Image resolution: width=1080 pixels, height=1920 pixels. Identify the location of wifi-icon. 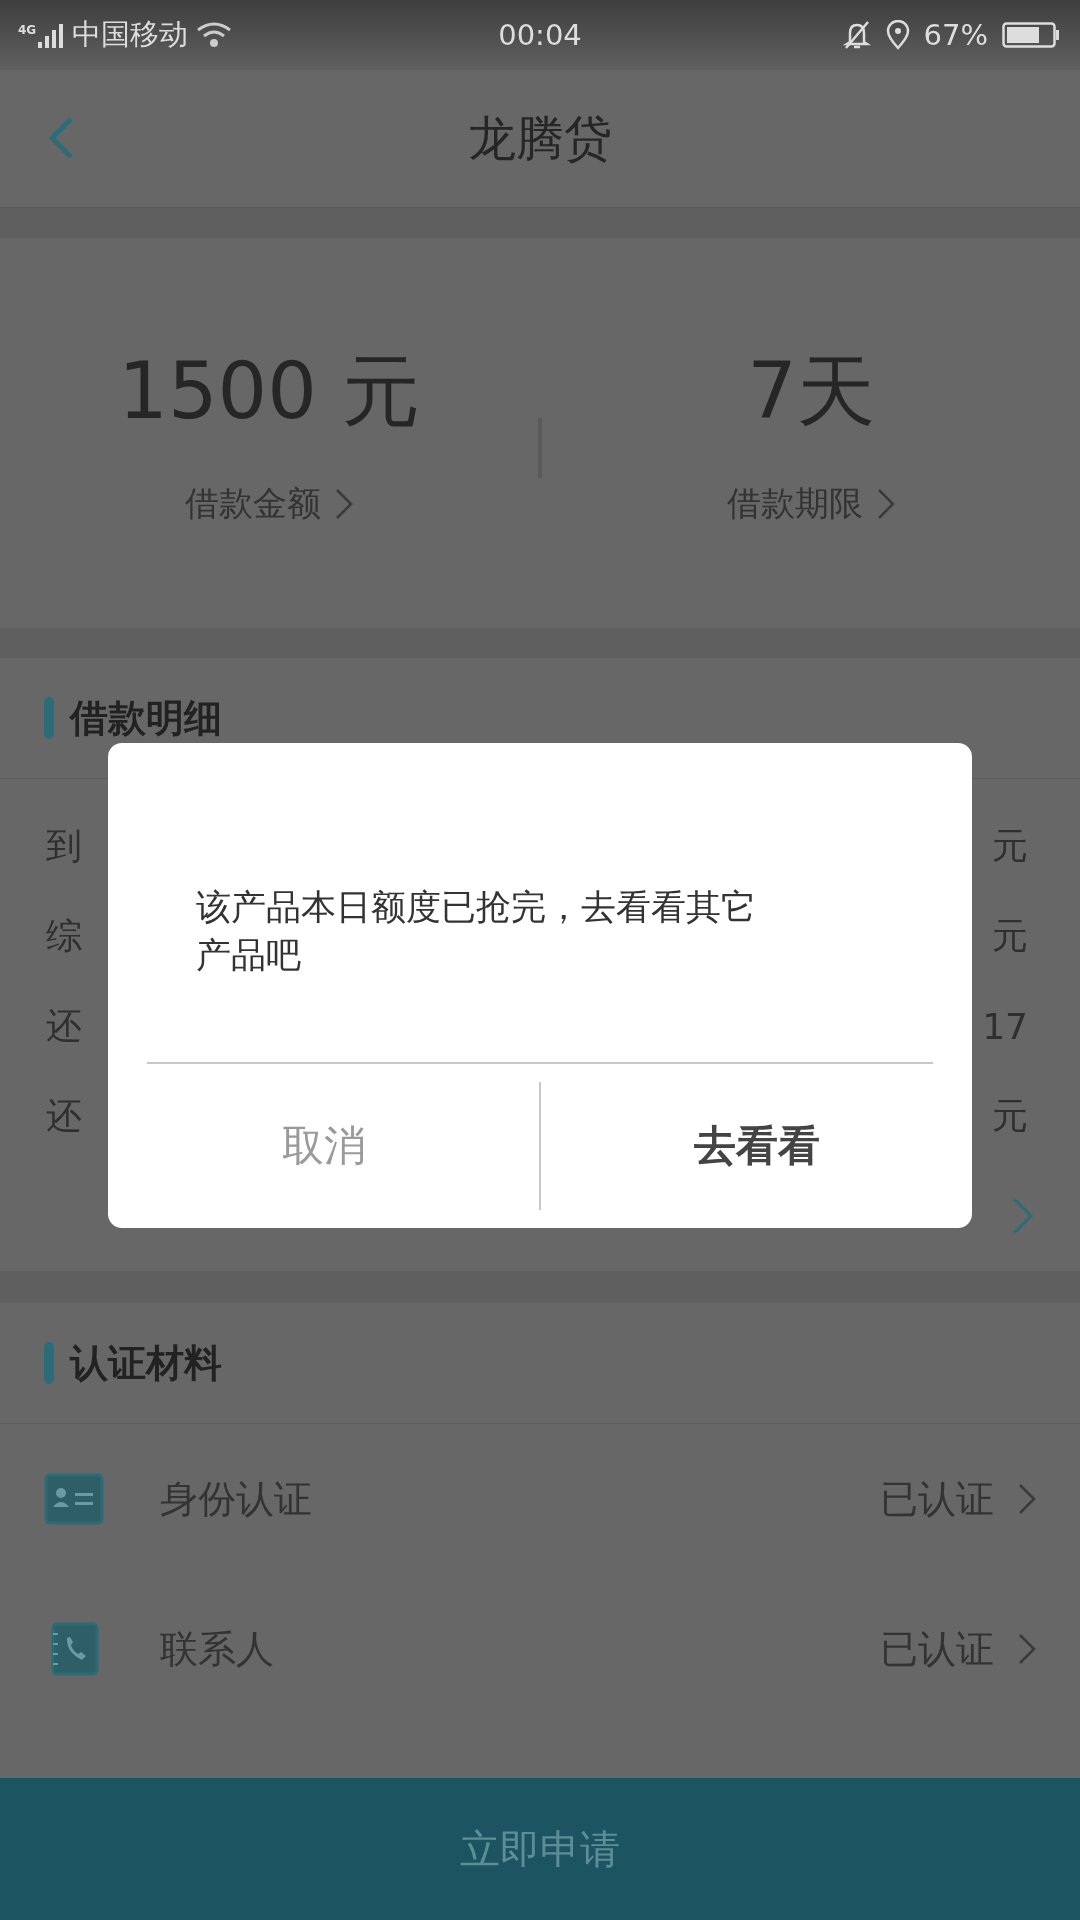
(214, 35).